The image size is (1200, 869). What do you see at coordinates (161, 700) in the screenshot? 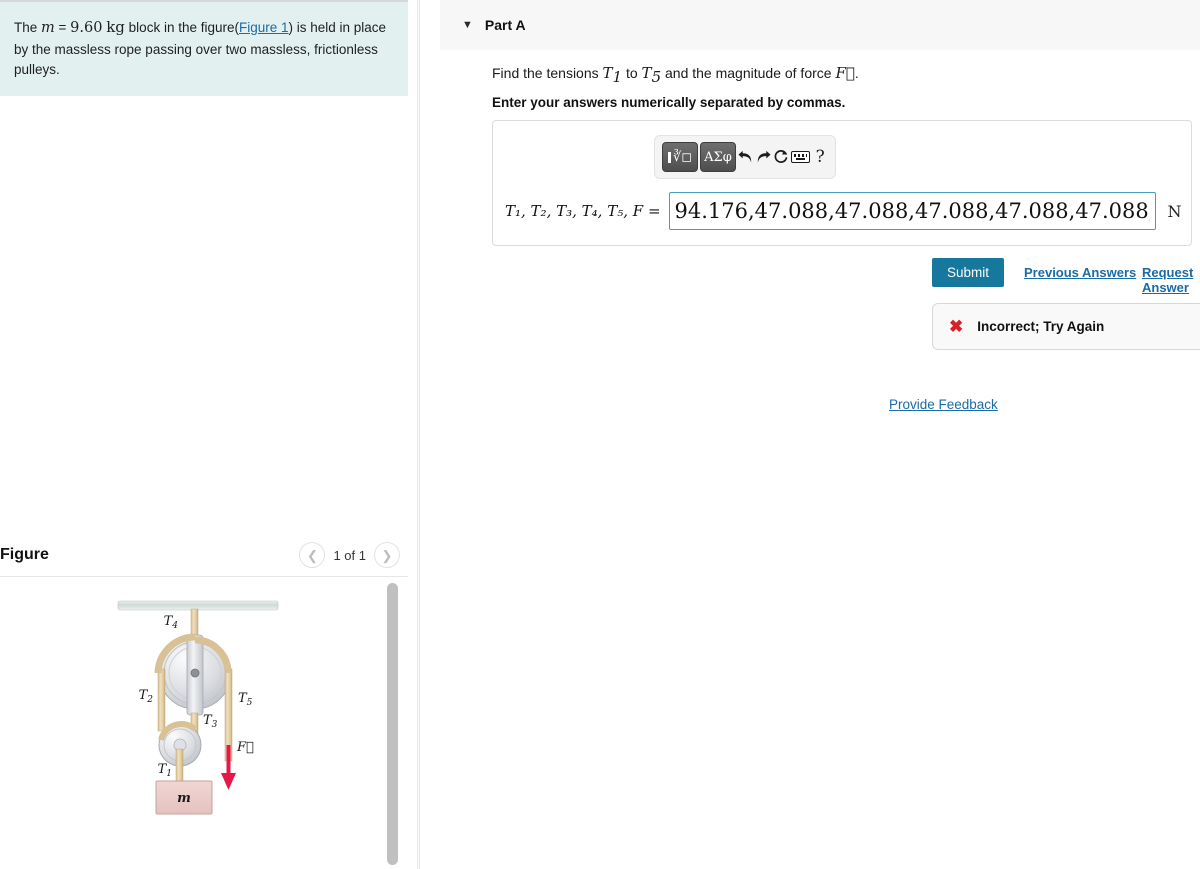
I see `rope-T2` at bounding box center [161, 700].